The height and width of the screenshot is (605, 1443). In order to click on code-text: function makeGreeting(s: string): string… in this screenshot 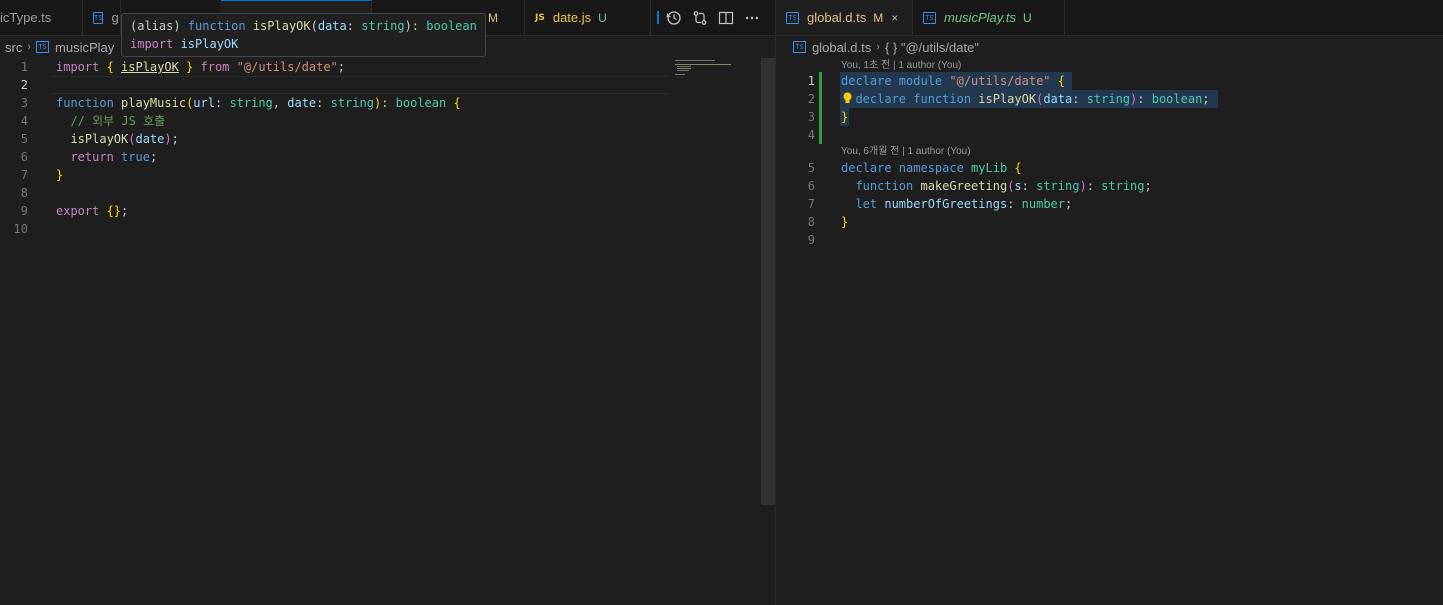, I will do `click(996, 186)`.